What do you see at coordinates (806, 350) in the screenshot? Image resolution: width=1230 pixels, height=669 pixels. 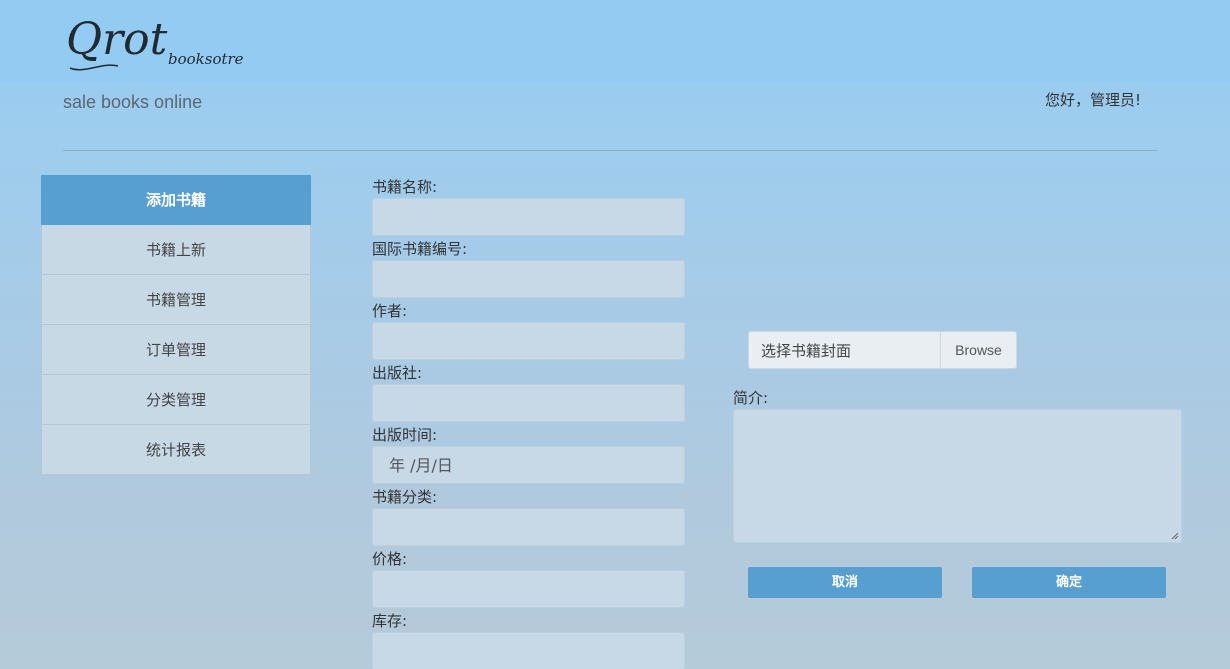 I see `cover-file-label: 选择书籍封面` at bounding box center [806, 350].